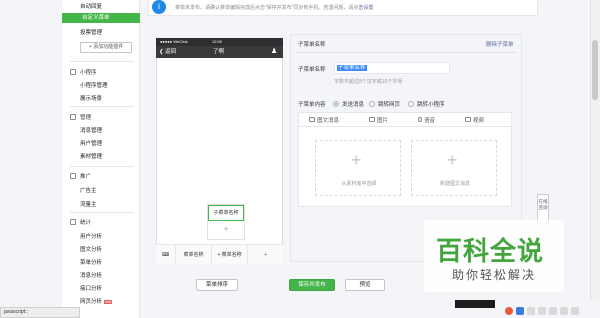 The image size is (600, 318). What do you see at coordinates (91, 236) in the screenshot?
I see `sidebar-item-user-analysis: 用户分析` at bounding box center [91, 236].